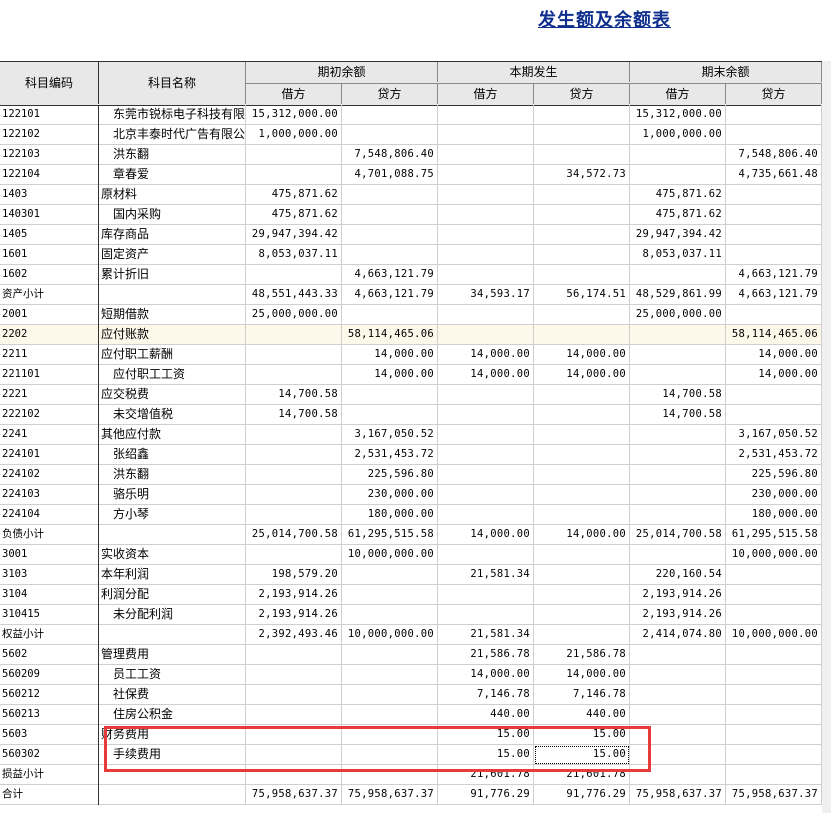 This screenshot has height=813, width=831. Describe the element at coordinates (172, 755) in the screenshot. I see `account-name-cell: 手续费用` at that location.